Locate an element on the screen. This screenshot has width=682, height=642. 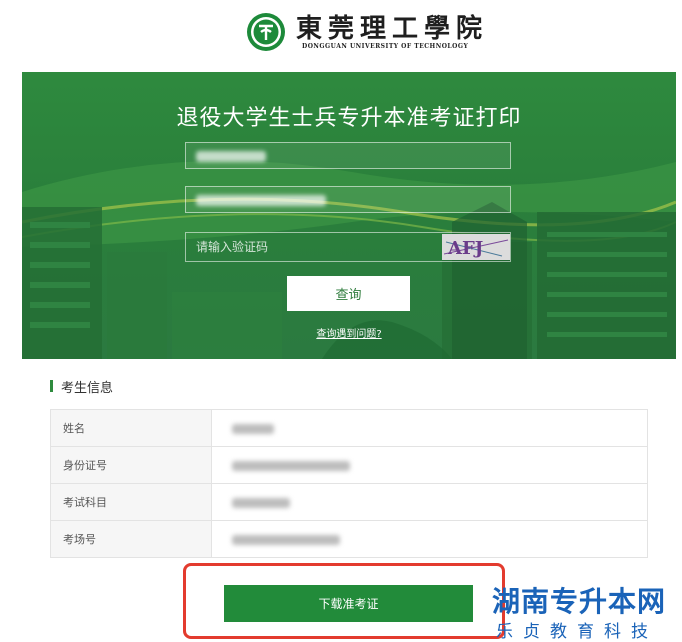
watermark-char: 乐 is located at coordinates (504, 632).